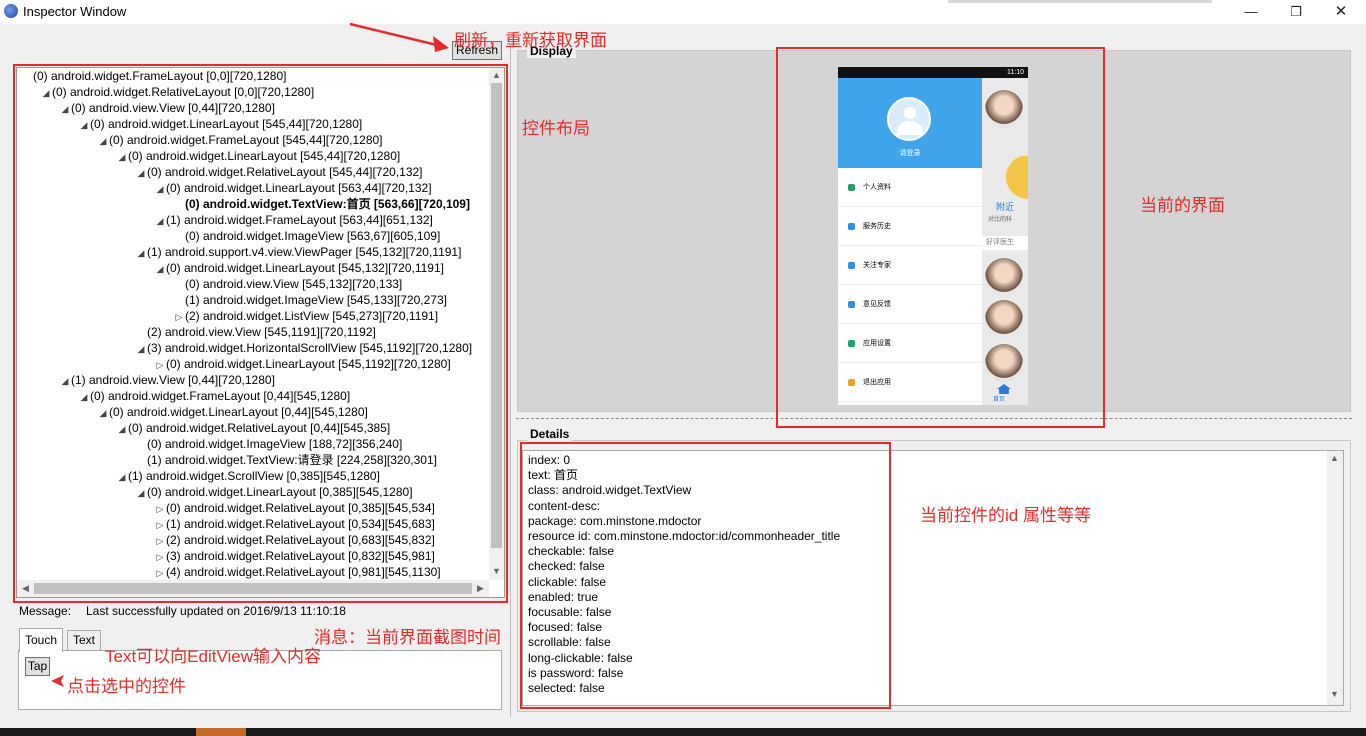 The height and width of the screenshot is (736, 1366). What do you see at coordinates (221, 732) in the screenshot?
I see `taskbar-app` at bounding box center [221, 732].